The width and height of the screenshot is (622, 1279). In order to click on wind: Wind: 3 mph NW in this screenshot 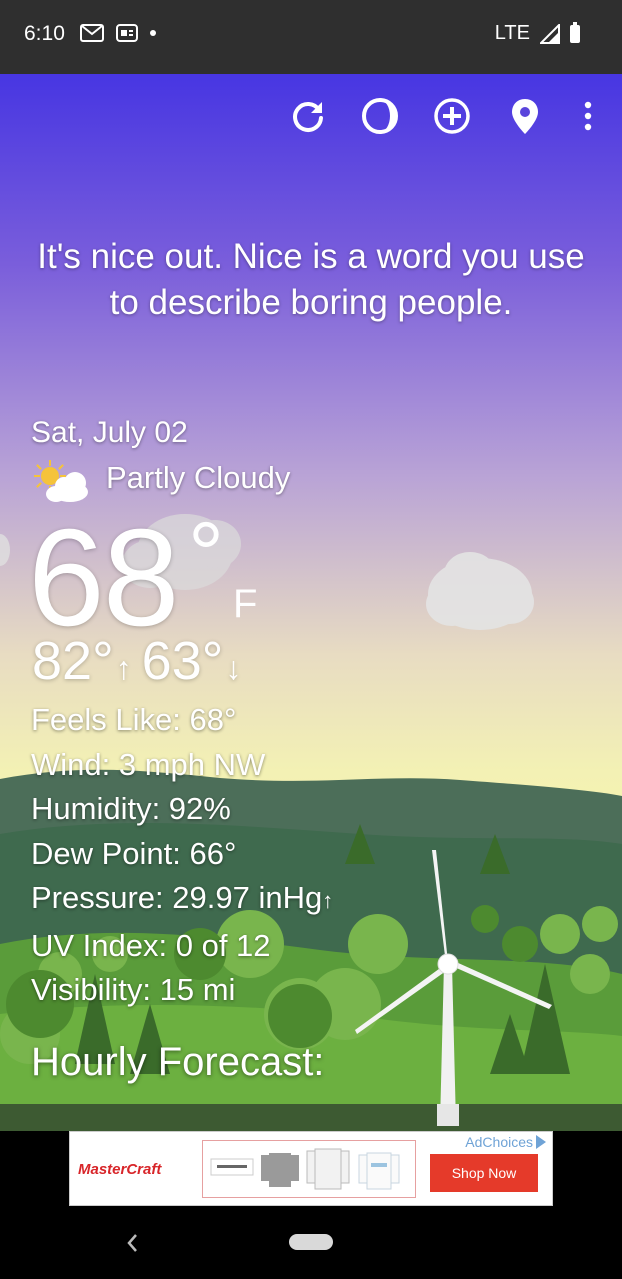, I will do `click(148, 764)`.